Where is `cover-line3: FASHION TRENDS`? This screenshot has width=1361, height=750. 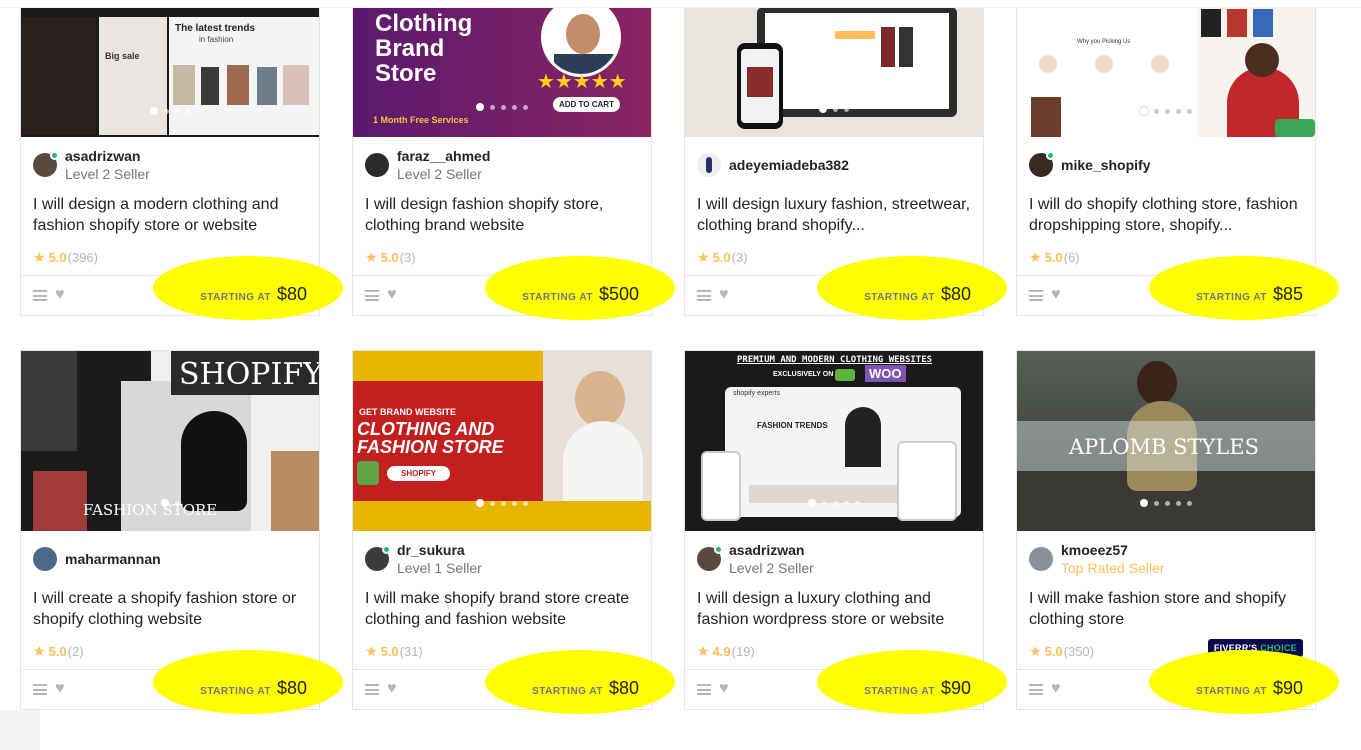
cover-line3: FASHION TRENDS is located at coordinates (792, 425).